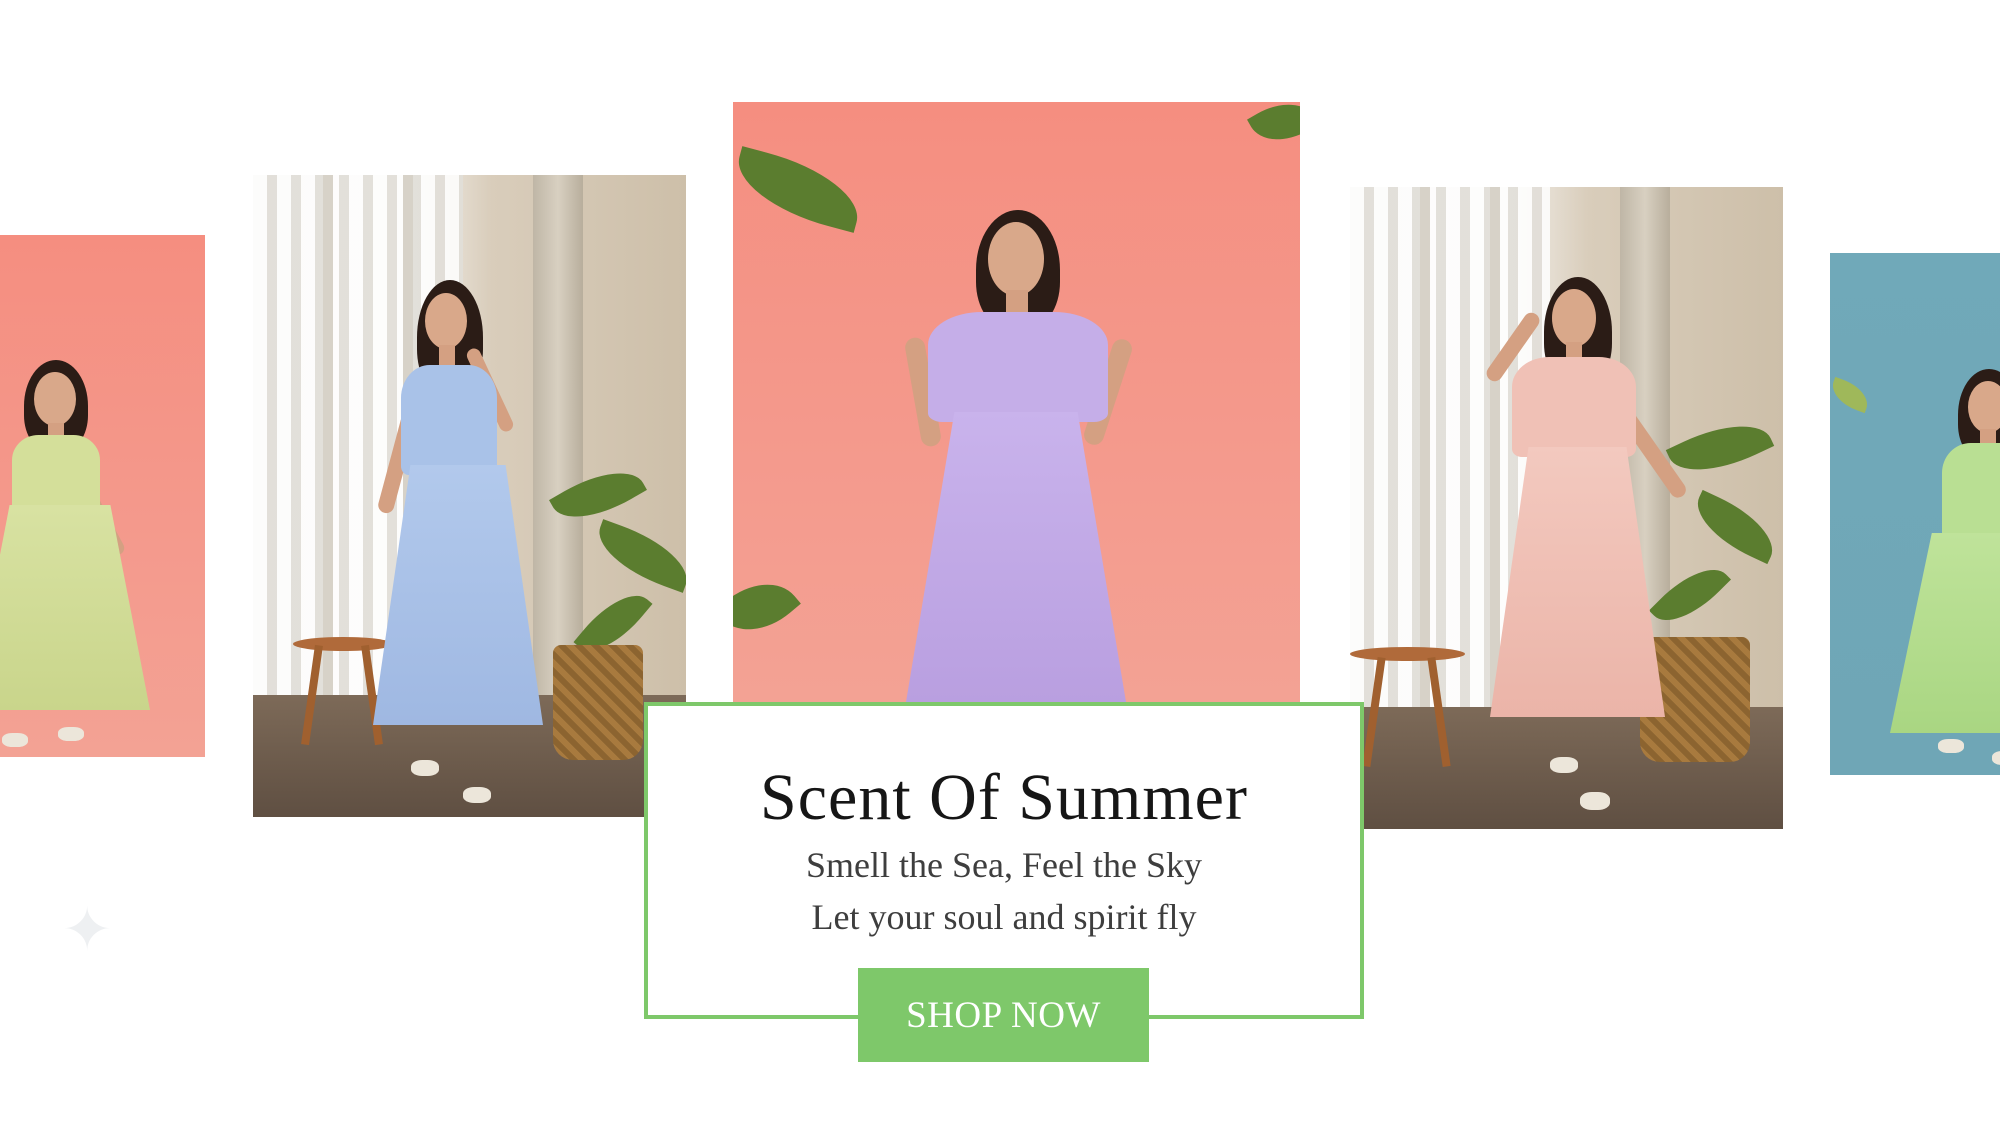  Describe the element at coordinates (1004, 917) in the screenshot. I see `promo-tagline-line-2: Let your soul and spirit fly` at that location.